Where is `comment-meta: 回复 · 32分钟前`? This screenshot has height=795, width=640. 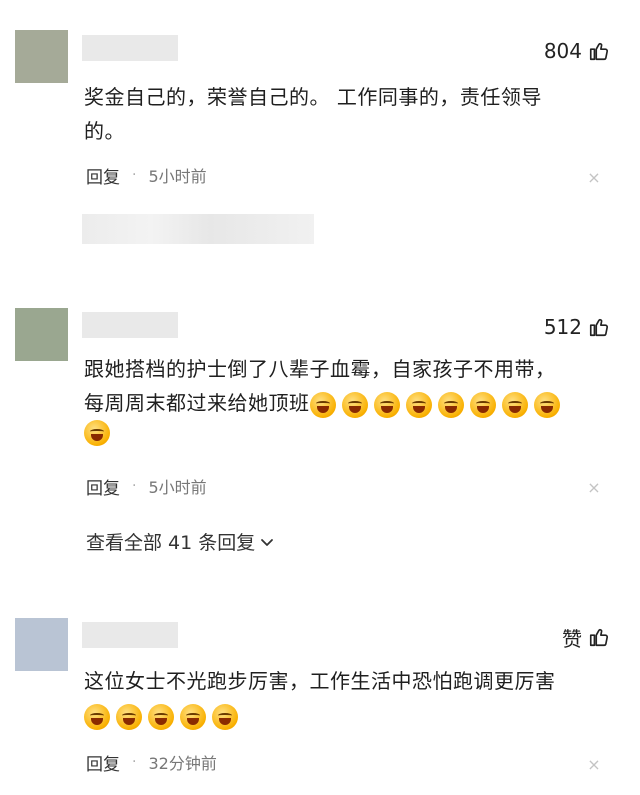 comment-meta: 回复 · 32分钟前 is located at coordinates (151, 762).